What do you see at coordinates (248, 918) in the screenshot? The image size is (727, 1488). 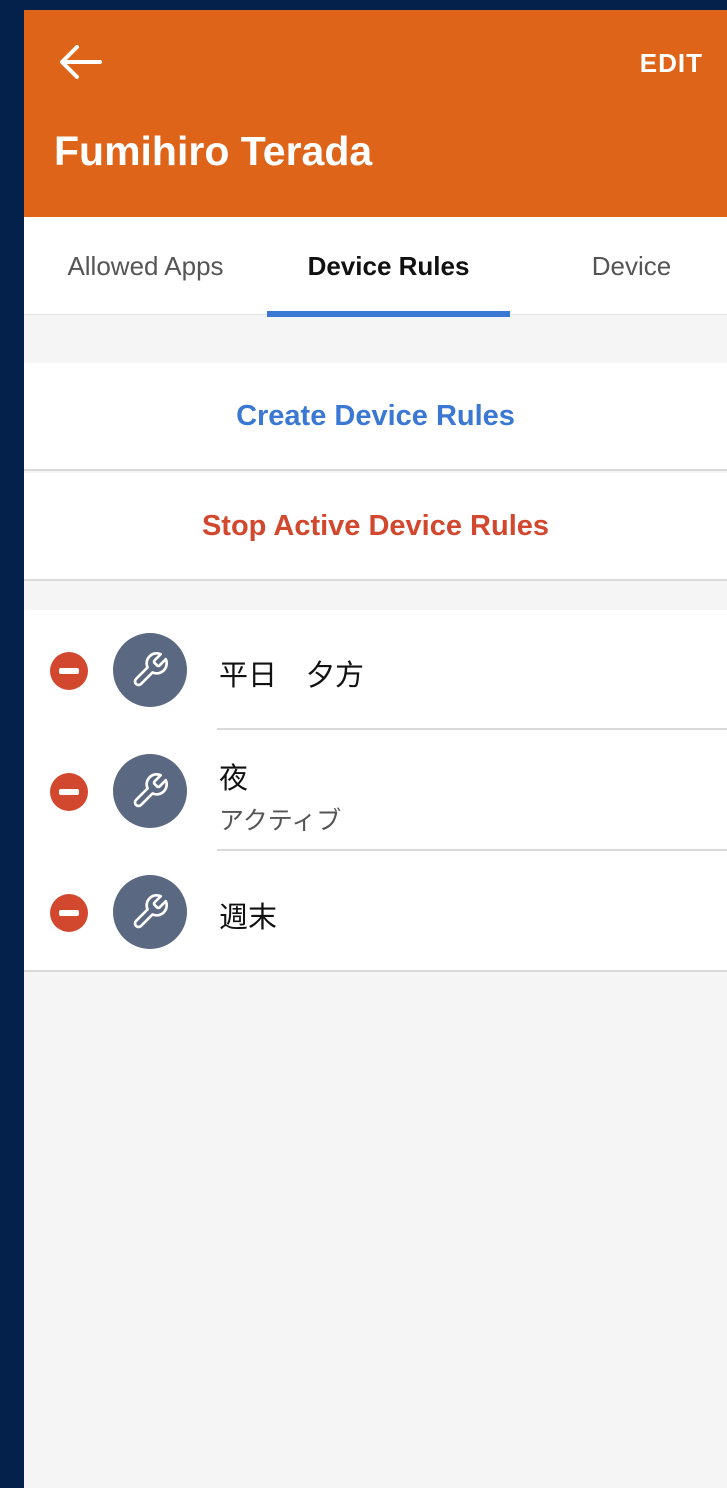 I see `rule-name: 週末` at bounding box center [248, 918].